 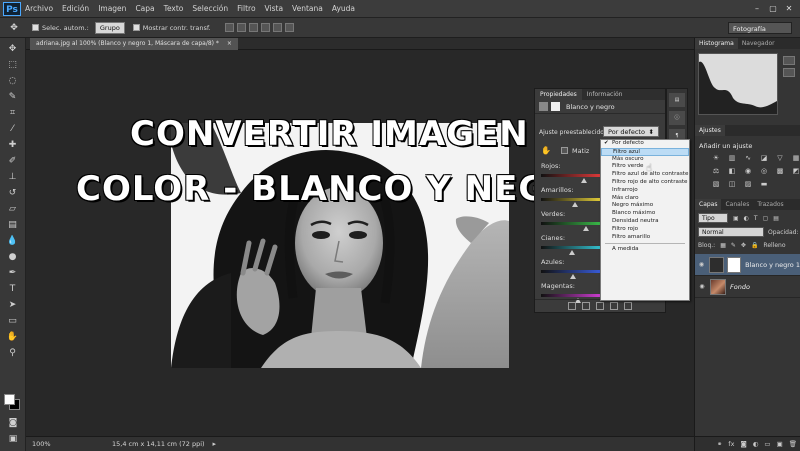 What do you see at coordinates (764, 171) in the screenshot?
I see `channel-mixer-icon: ◎` at bounding box center [764, 171].